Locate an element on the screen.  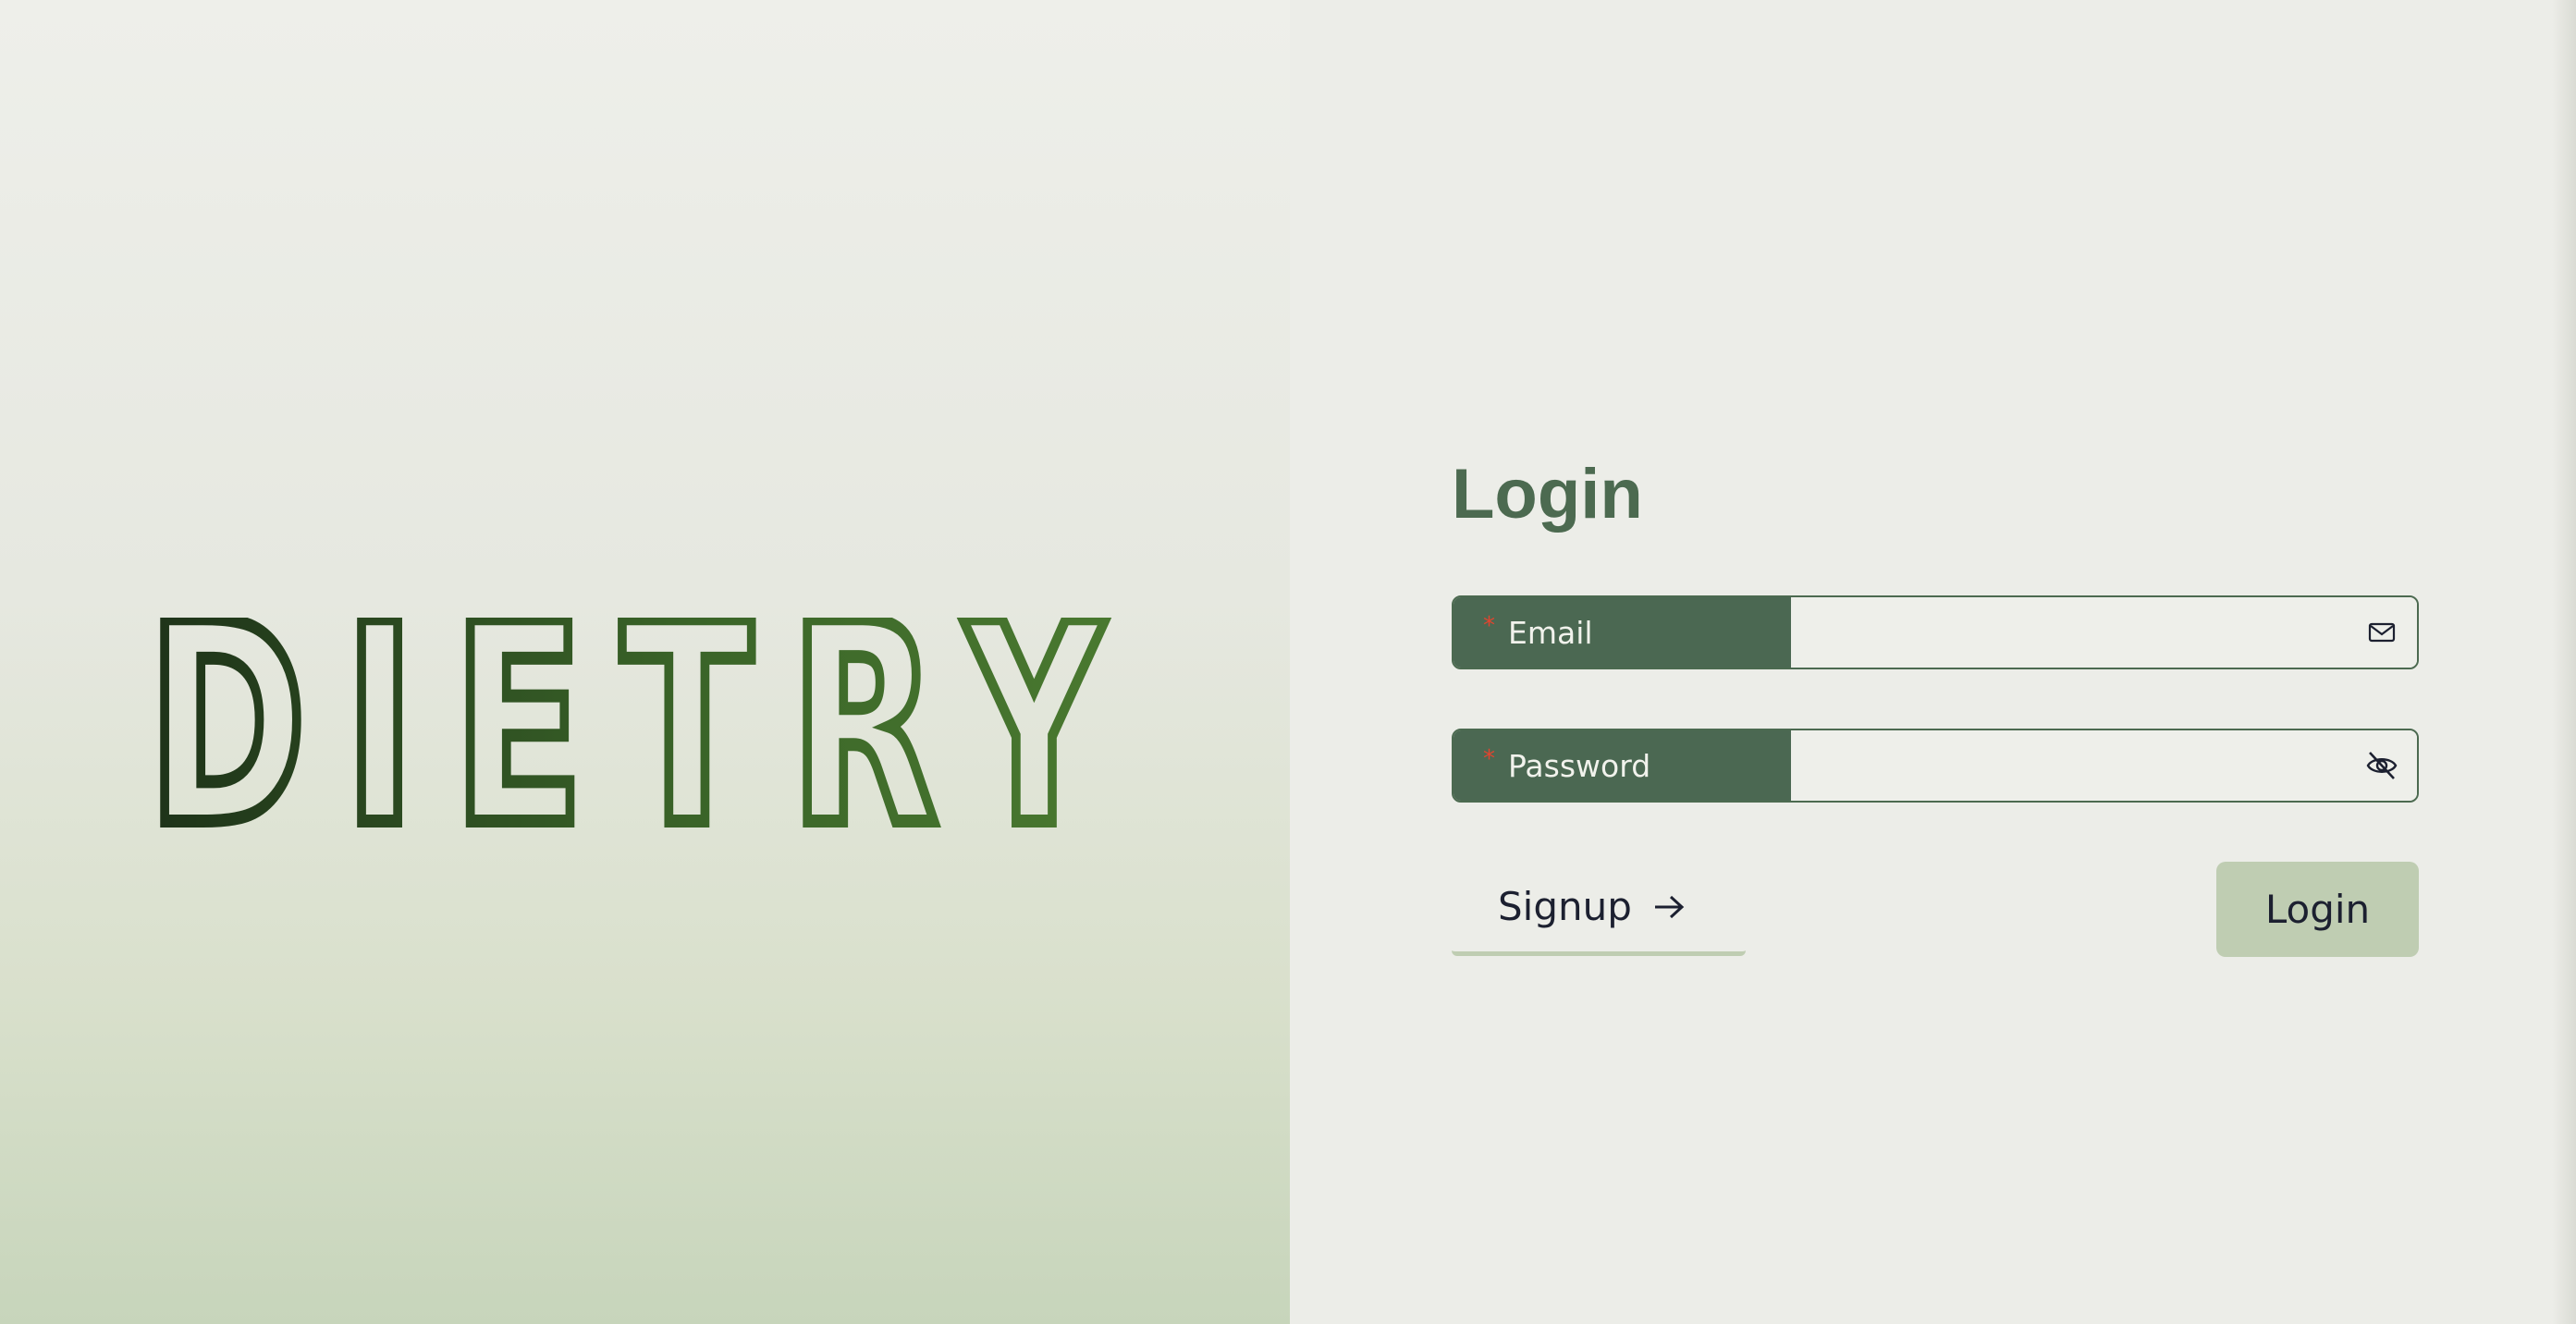
login-button: Login is located at coordinates (2317, 910).